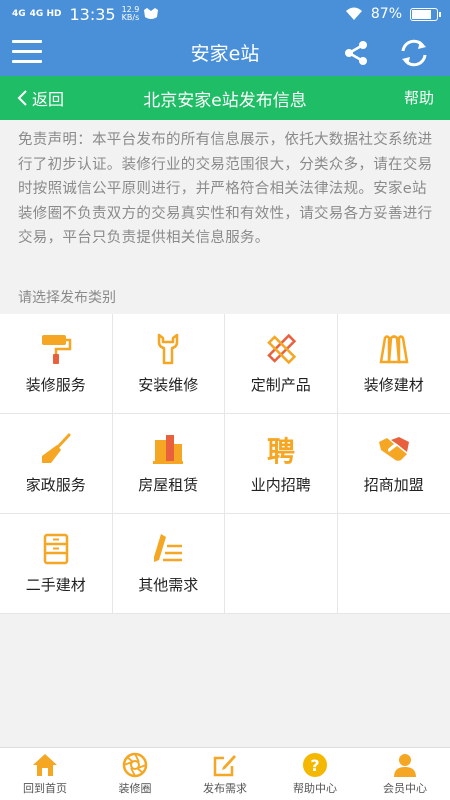 This screenshot has width=450, height=800. Describe the element at coordinates (405, 788) in the screenshot. I see `nav-label: 会员中心` at that location.